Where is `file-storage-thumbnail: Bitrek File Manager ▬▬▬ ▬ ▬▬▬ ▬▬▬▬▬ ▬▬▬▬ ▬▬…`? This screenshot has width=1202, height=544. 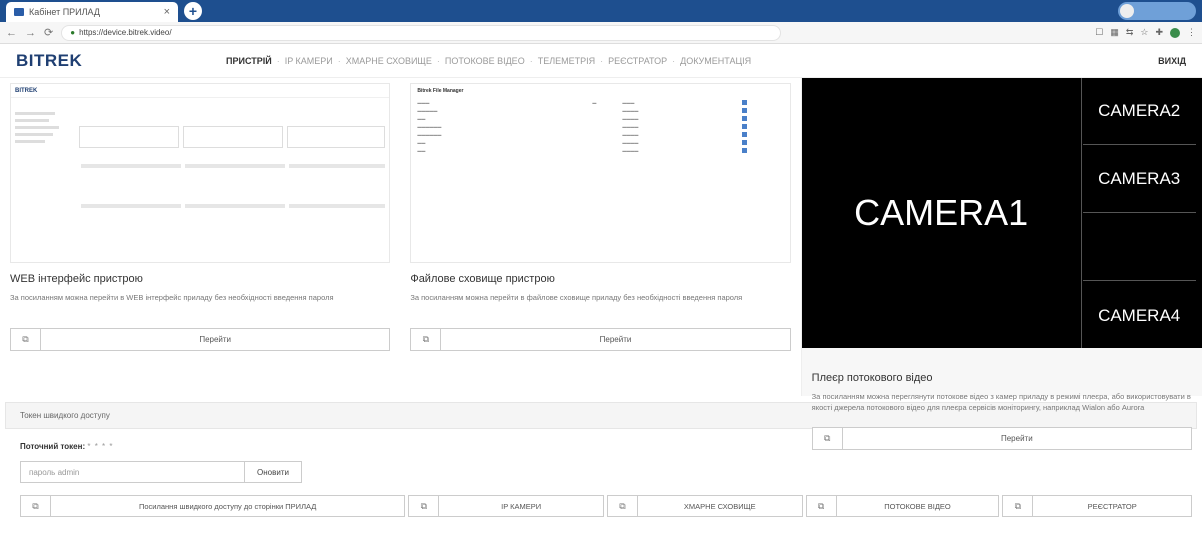 file-storage-thumbnail: Bitrek File Manager ▬▬▬ ▬ ▬▬▬ ▬▬▬▬▬ ▬▬▬▬ ▬▬… is located at coordinates (600, 173).